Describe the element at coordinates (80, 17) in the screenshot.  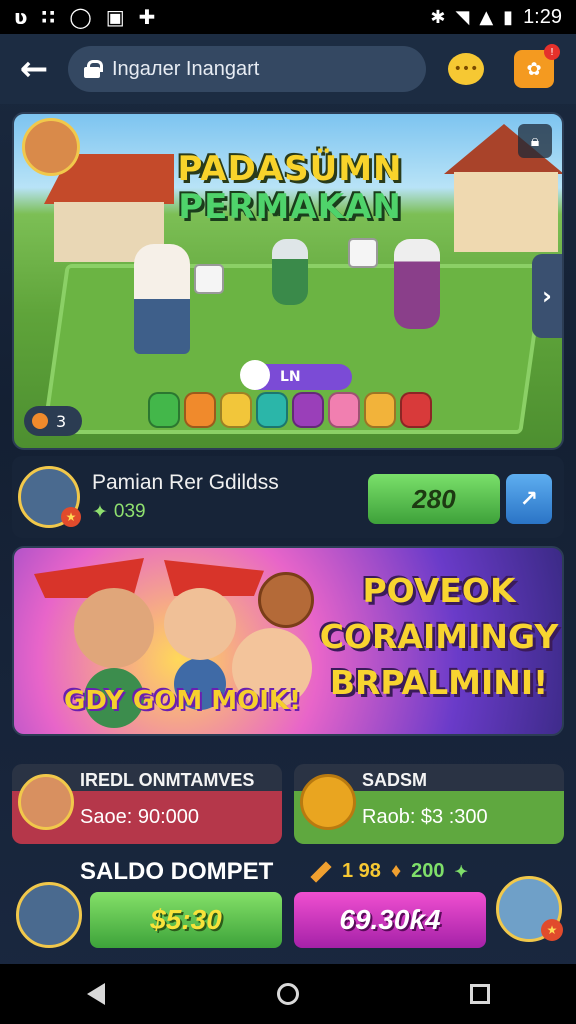
I see `sync-icon: ◯` at that location.